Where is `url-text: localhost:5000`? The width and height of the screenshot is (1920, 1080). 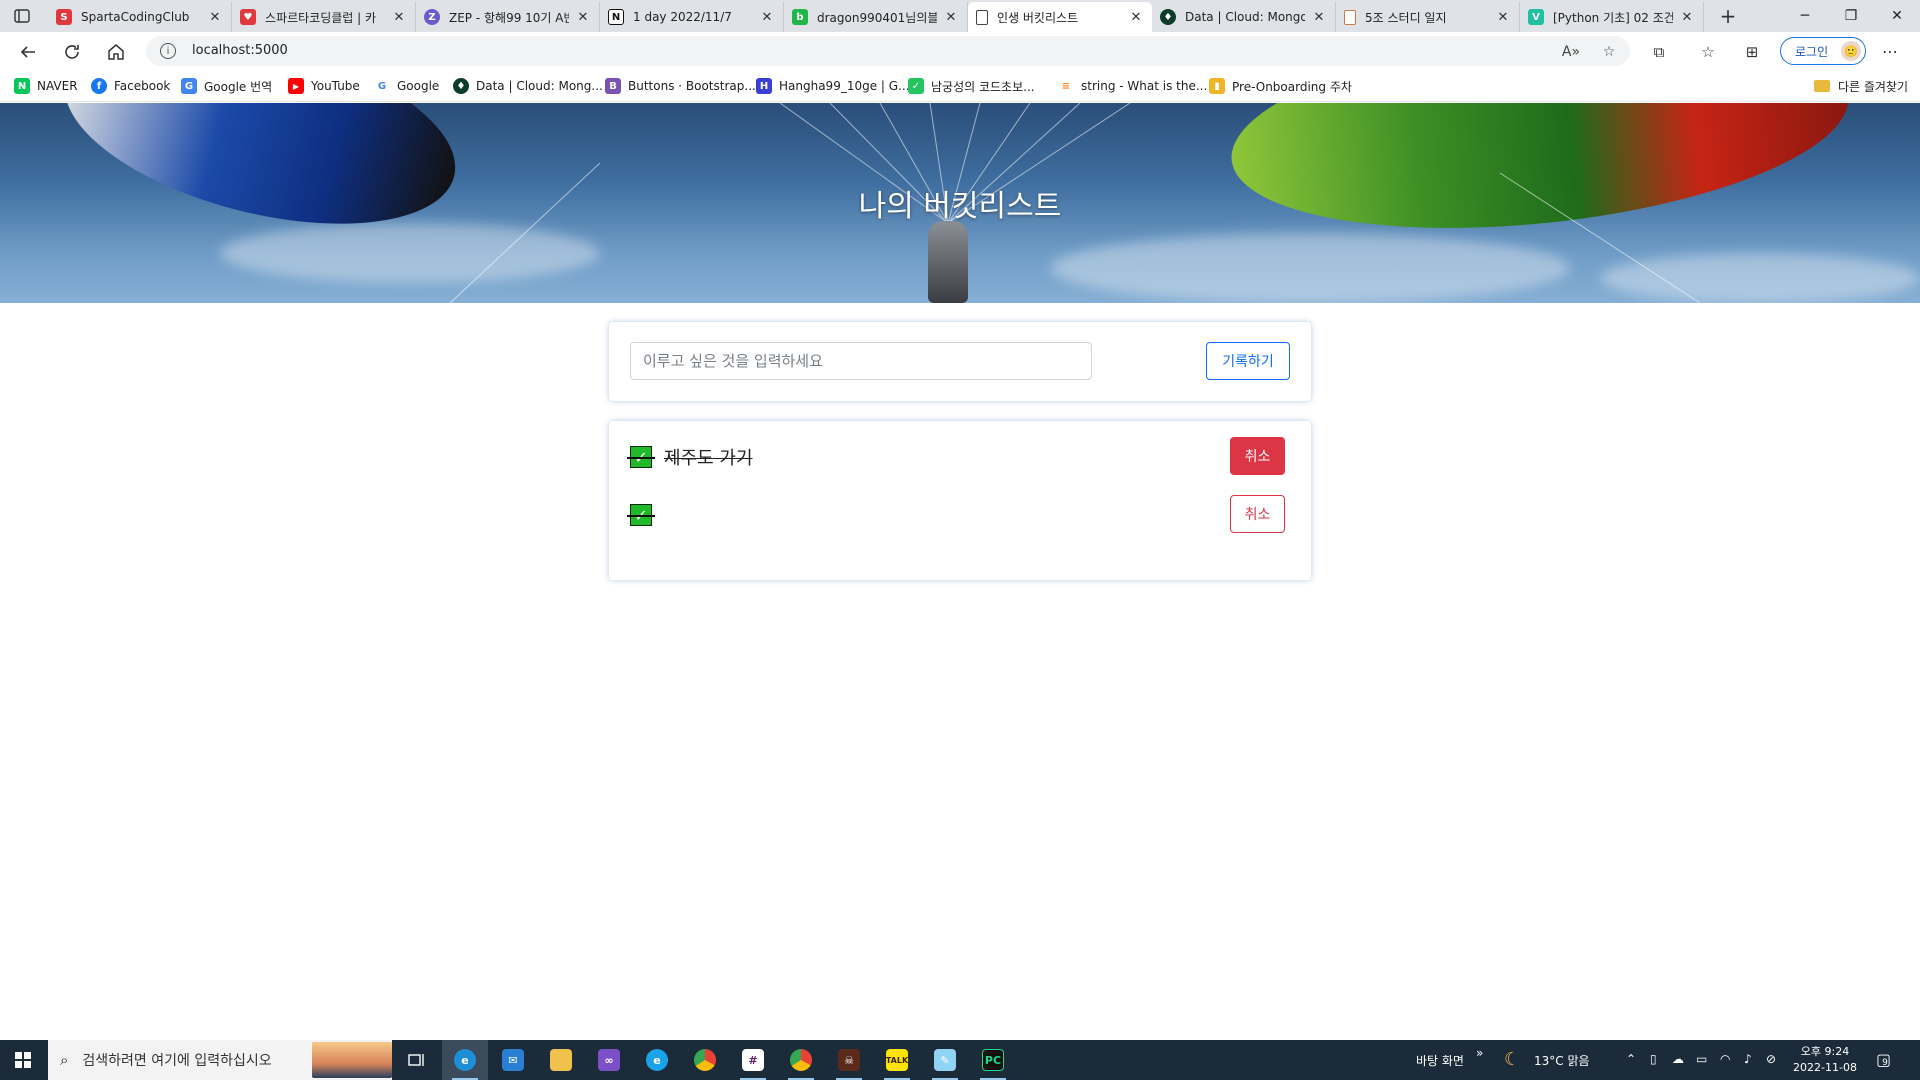 url-text: localhost:5000 is located at coordinates (240, 50).